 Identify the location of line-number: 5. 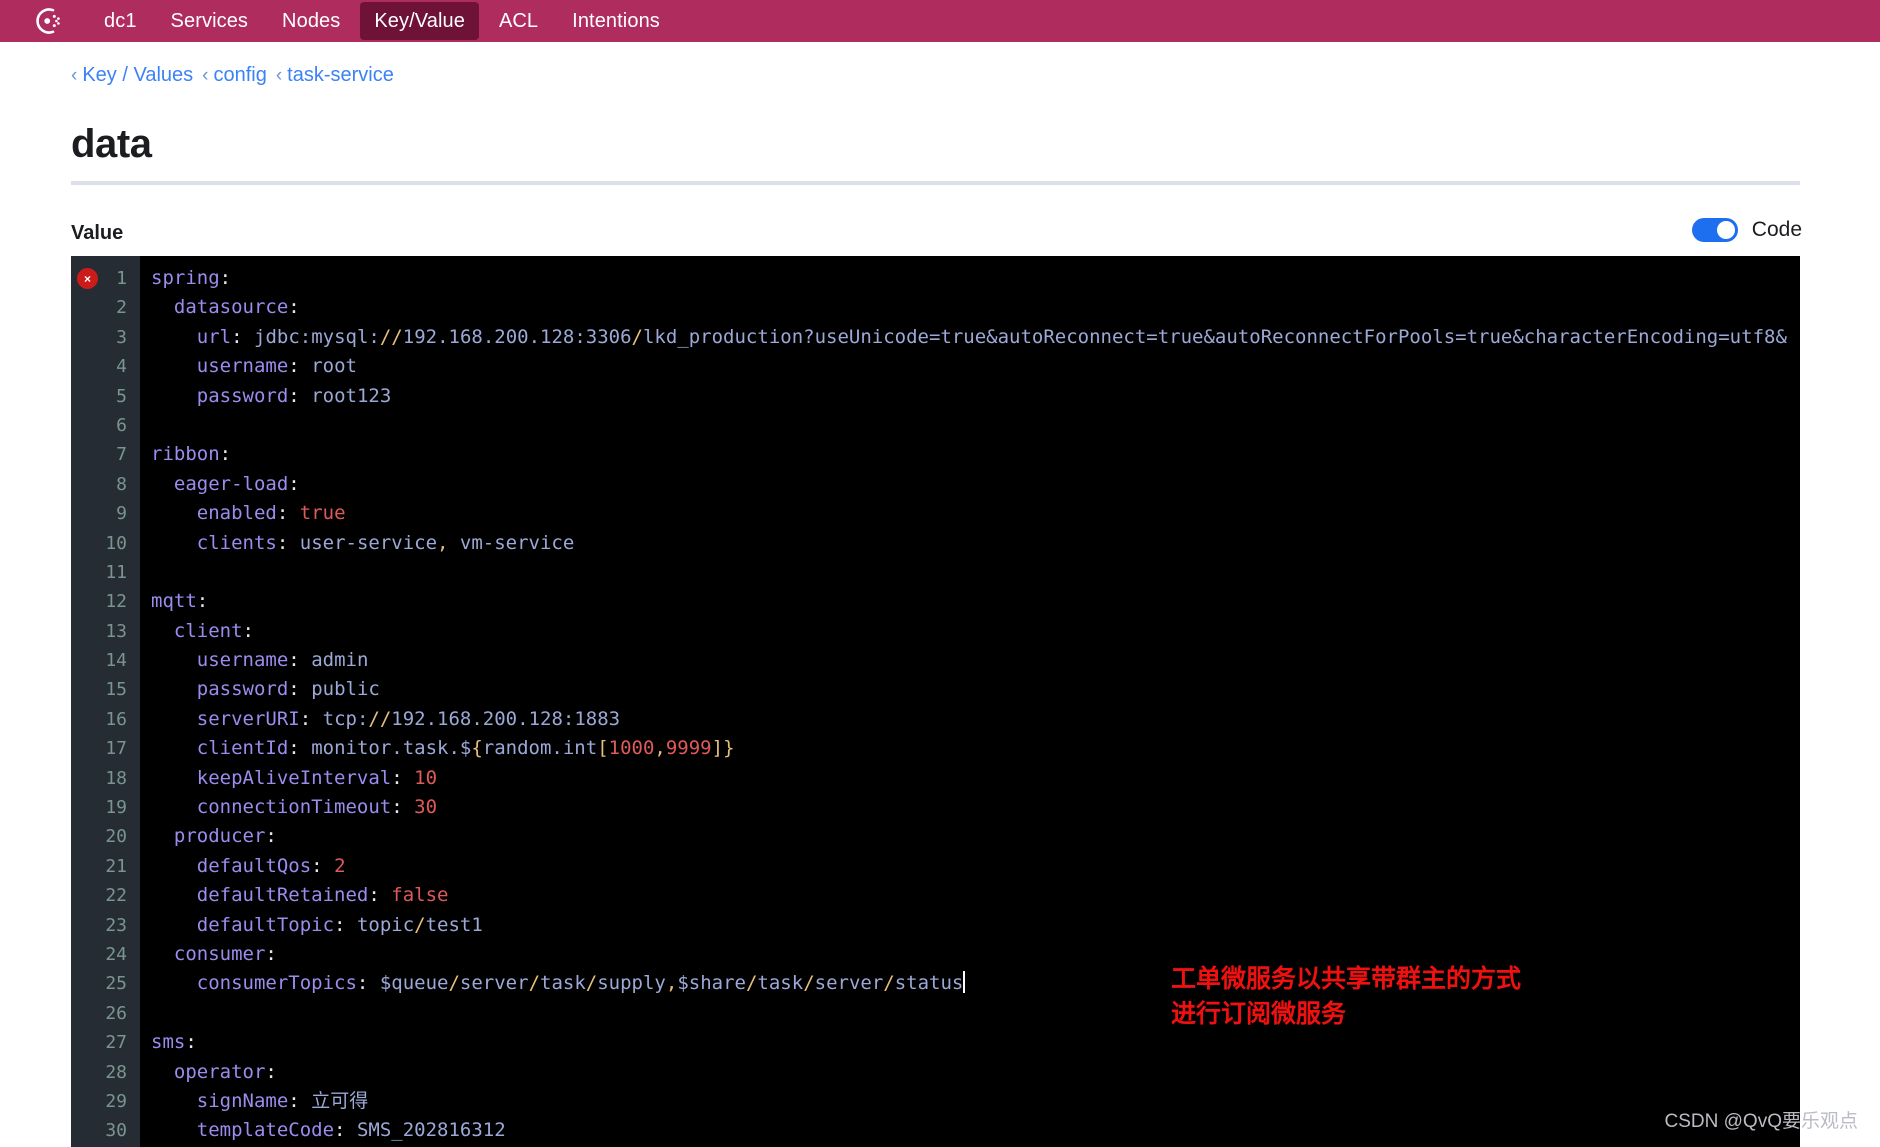
(121, 396).